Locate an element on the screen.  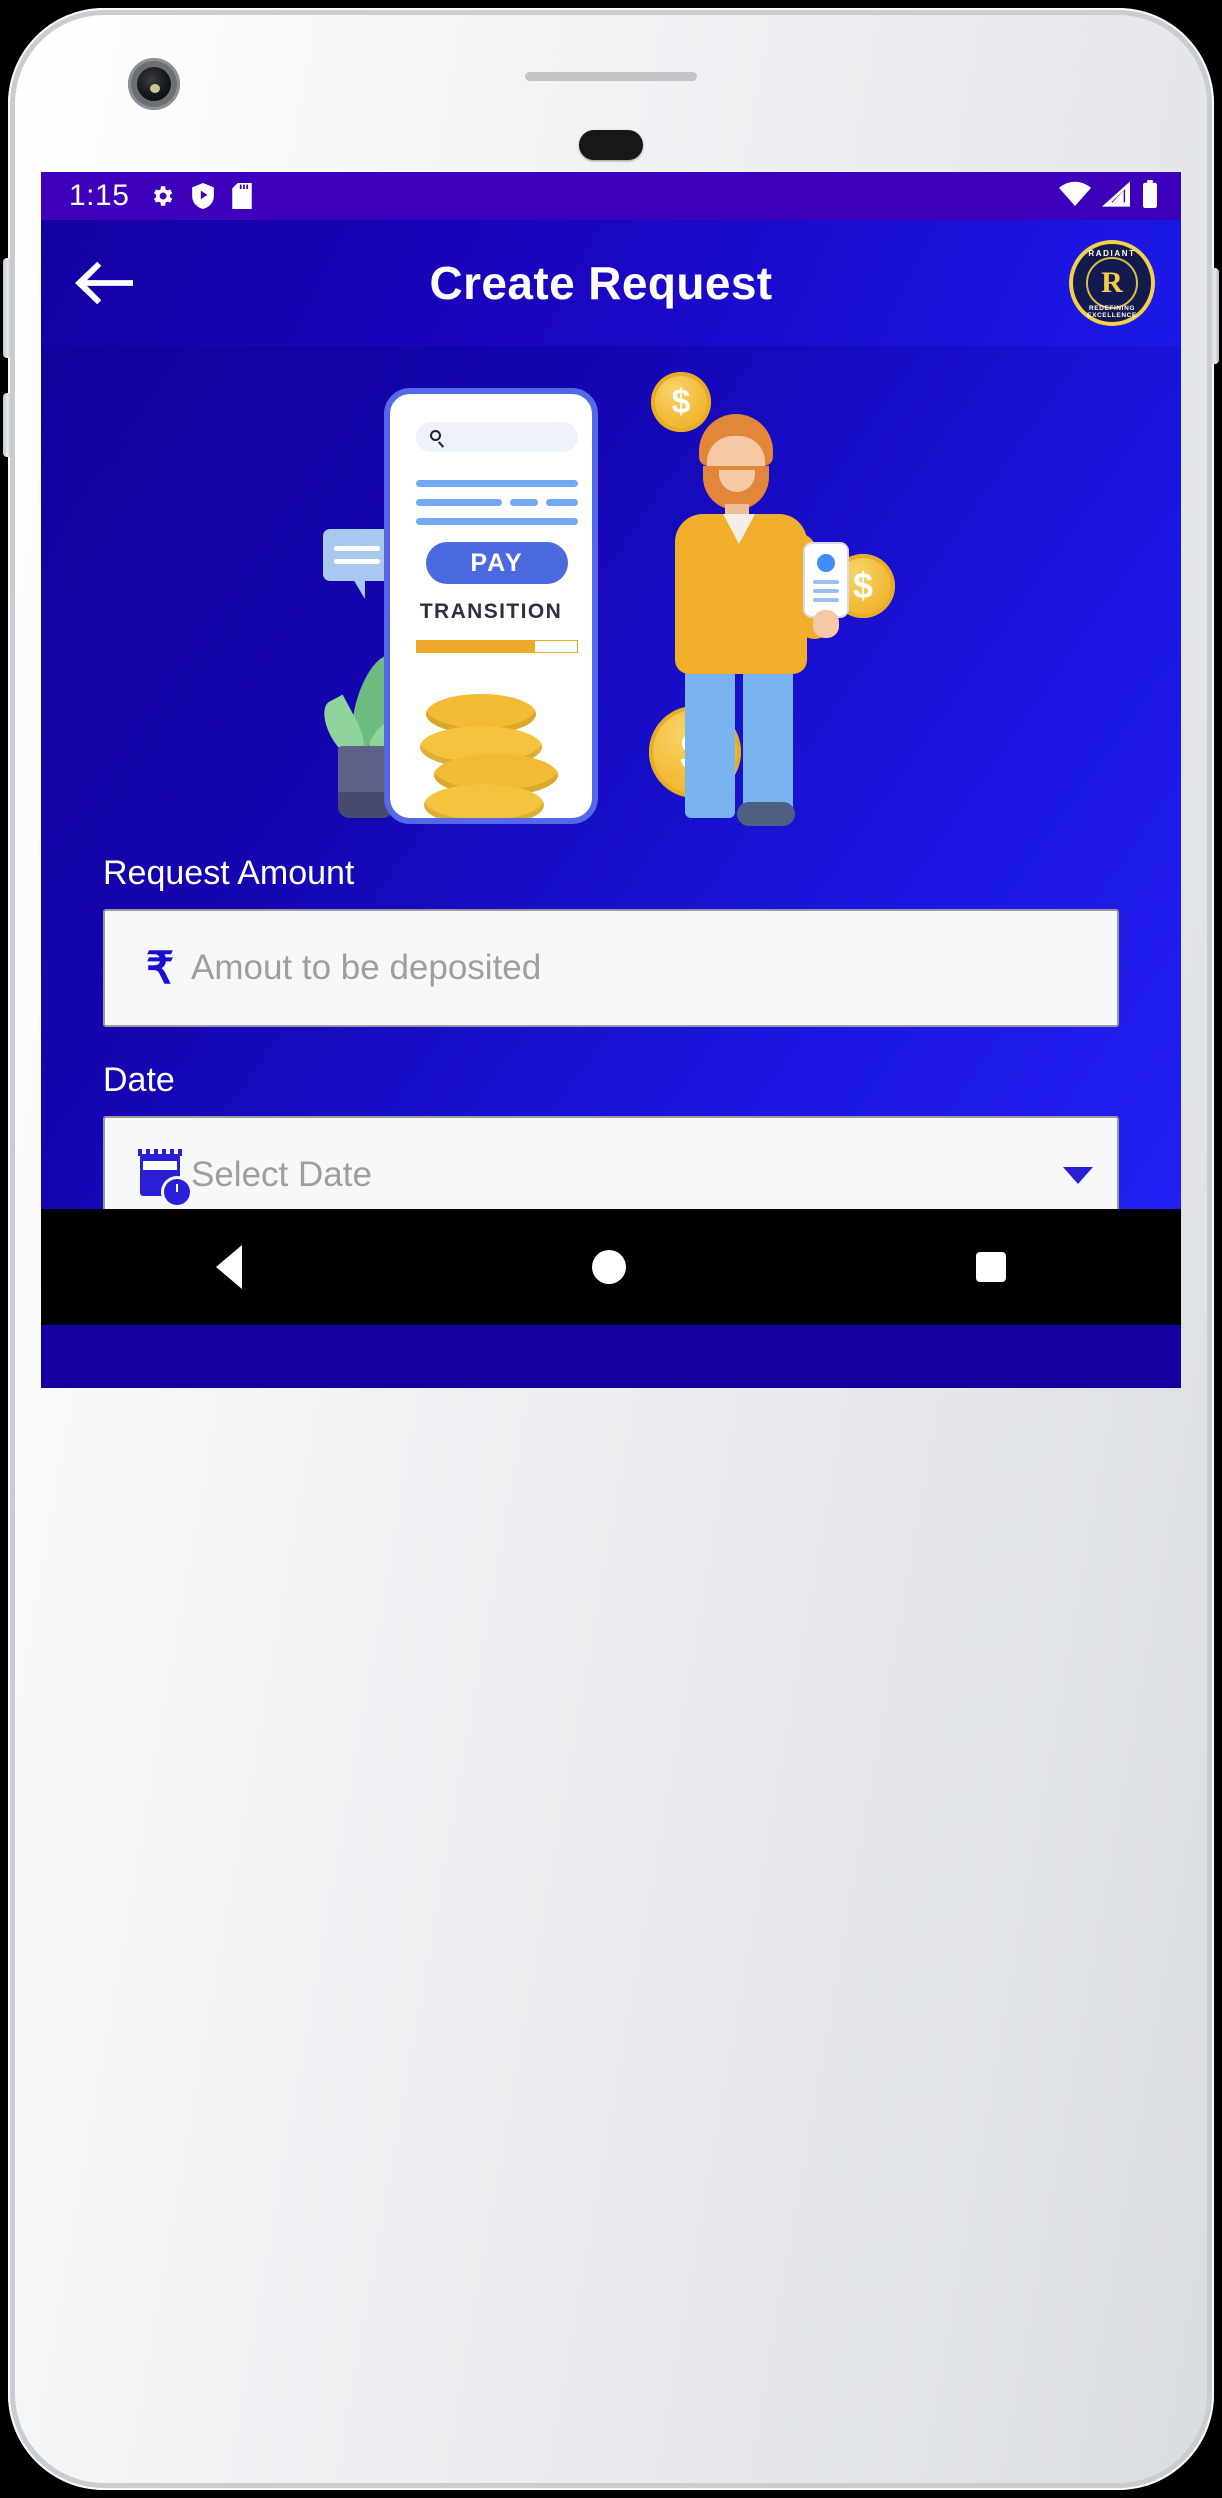
nav-recents-icon is located at coordinates (991, 1267).